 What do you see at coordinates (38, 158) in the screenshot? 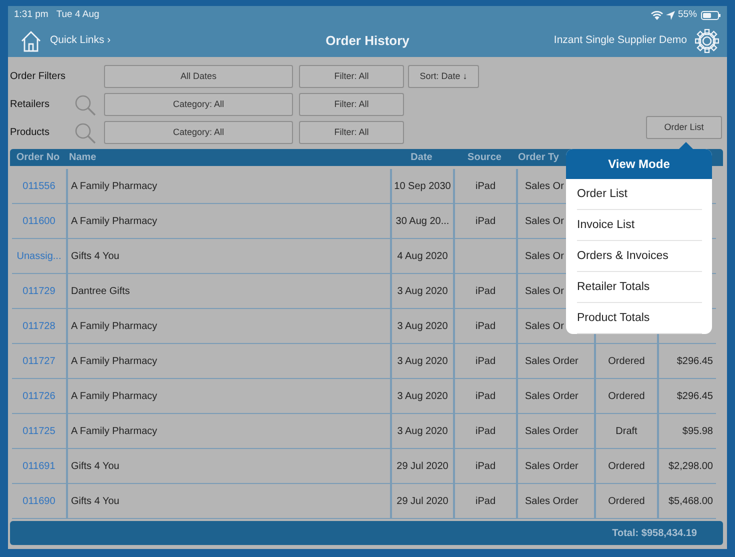
I see `column-header: Order No` at bounding box center [38, 158].